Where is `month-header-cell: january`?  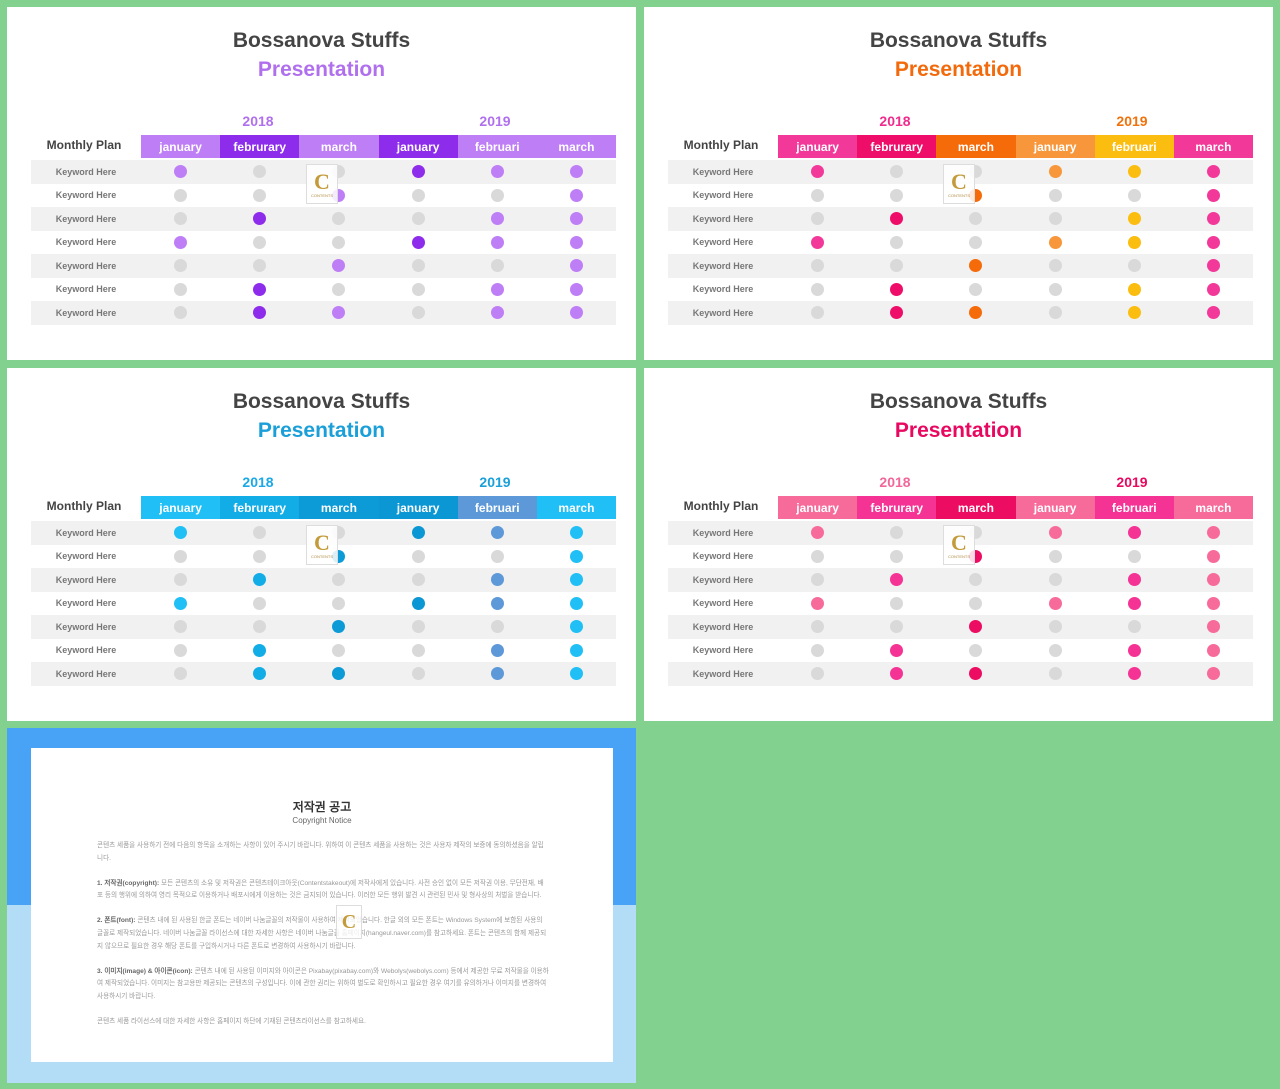 month-header-cell: january is located at coordinates (1055, 146).